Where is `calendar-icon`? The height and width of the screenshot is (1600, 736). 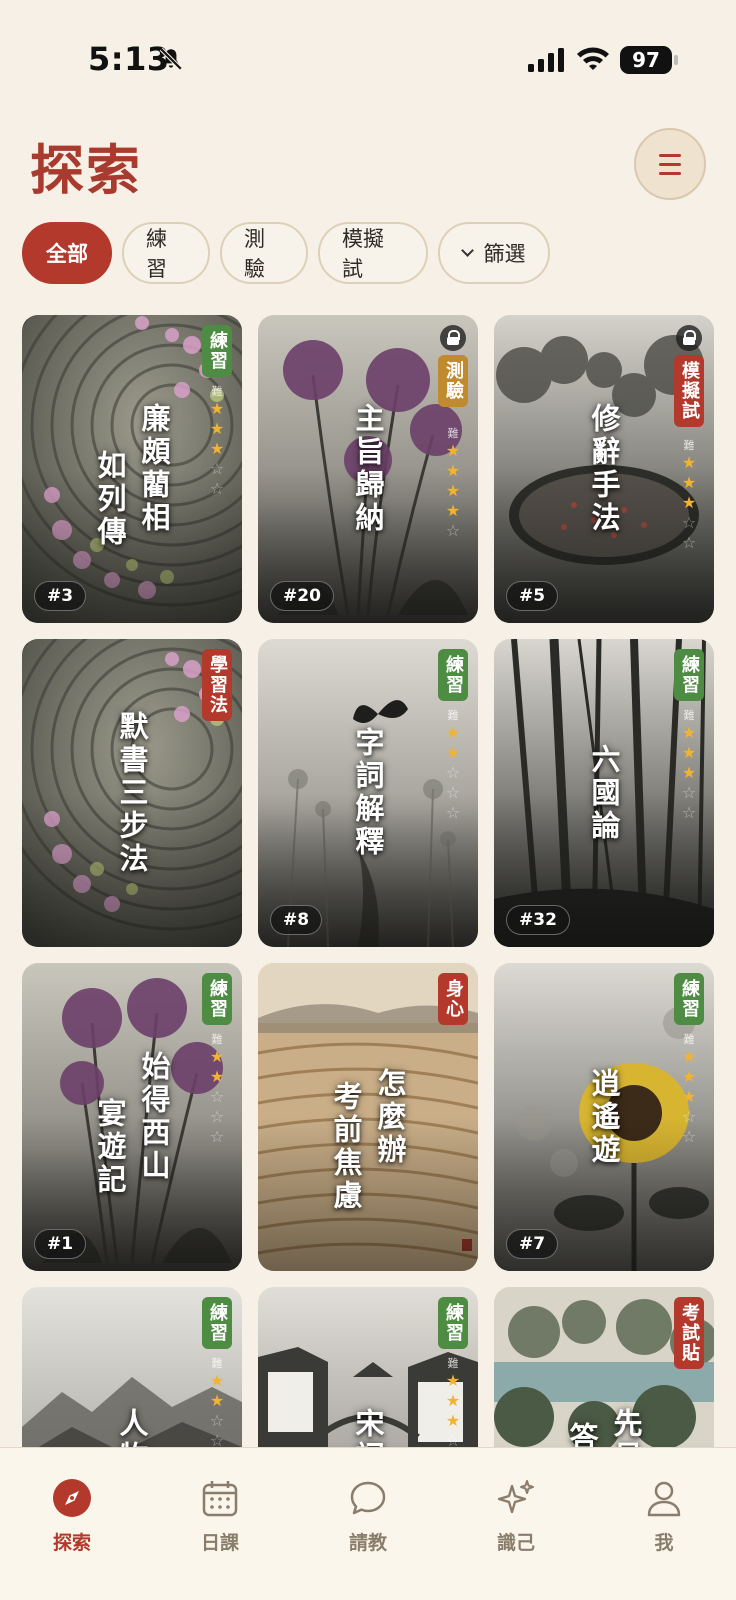
calendar-icon is located at coordinates (220, 1499).